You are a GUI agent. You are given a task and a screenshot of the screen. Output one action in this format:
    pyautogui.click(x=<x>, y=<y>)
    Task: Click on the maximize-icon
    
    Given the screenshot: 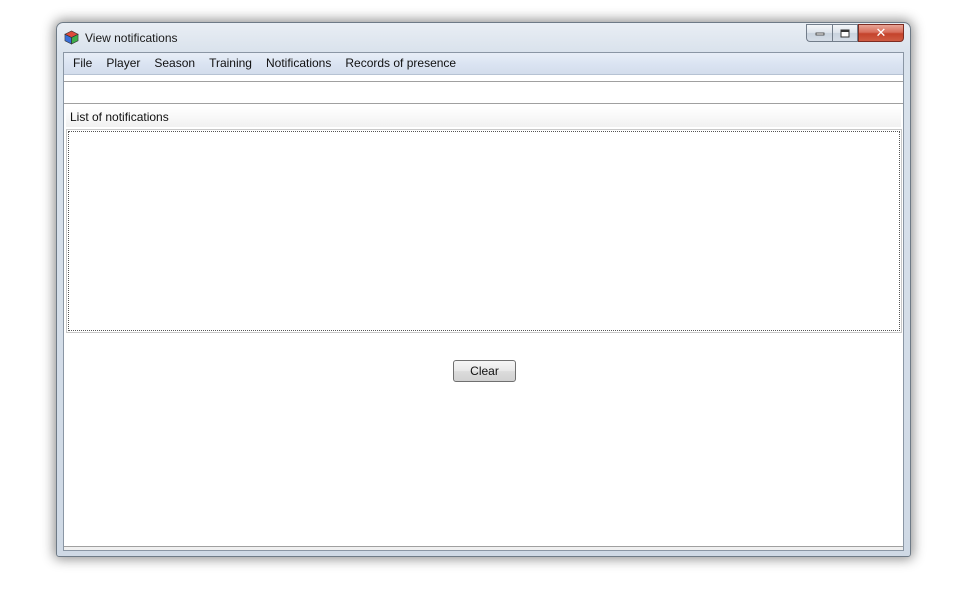 What is the action you would take?
    pyautogui.click(x=845, y=33)
    